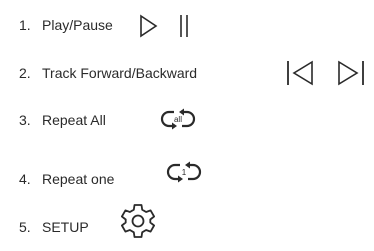 The width and height of the screenshot is (374, 251). I want to click on item-label: Repeat All, so click(74, 120).